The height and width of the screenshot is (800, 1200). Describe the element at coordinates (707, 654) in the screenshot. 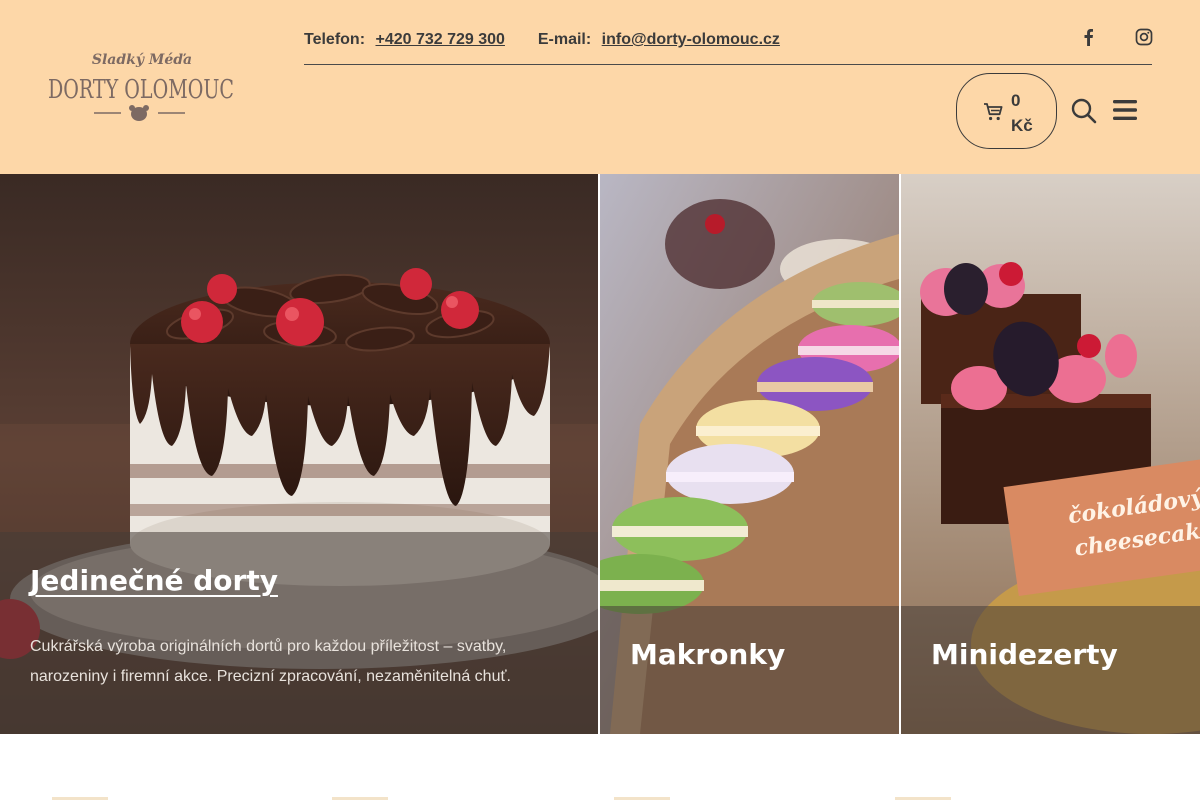

I see `tile-title-macarons: Makronky` at that location.